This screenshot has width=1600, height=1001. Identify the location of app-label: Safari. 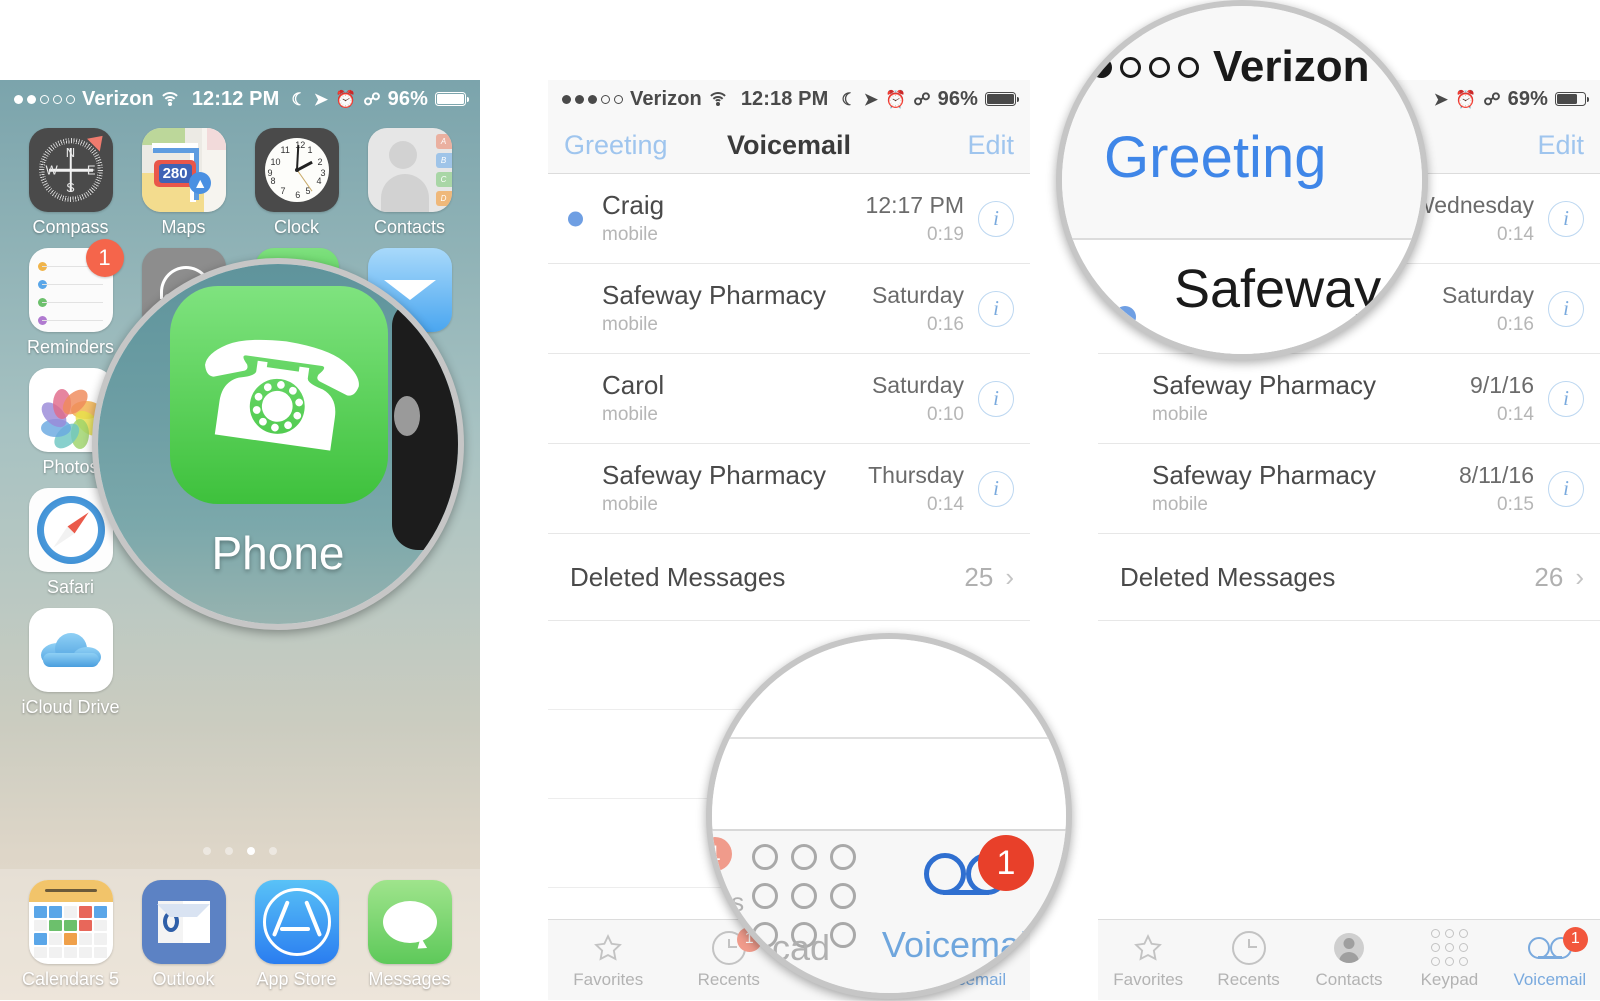
(70, 587).